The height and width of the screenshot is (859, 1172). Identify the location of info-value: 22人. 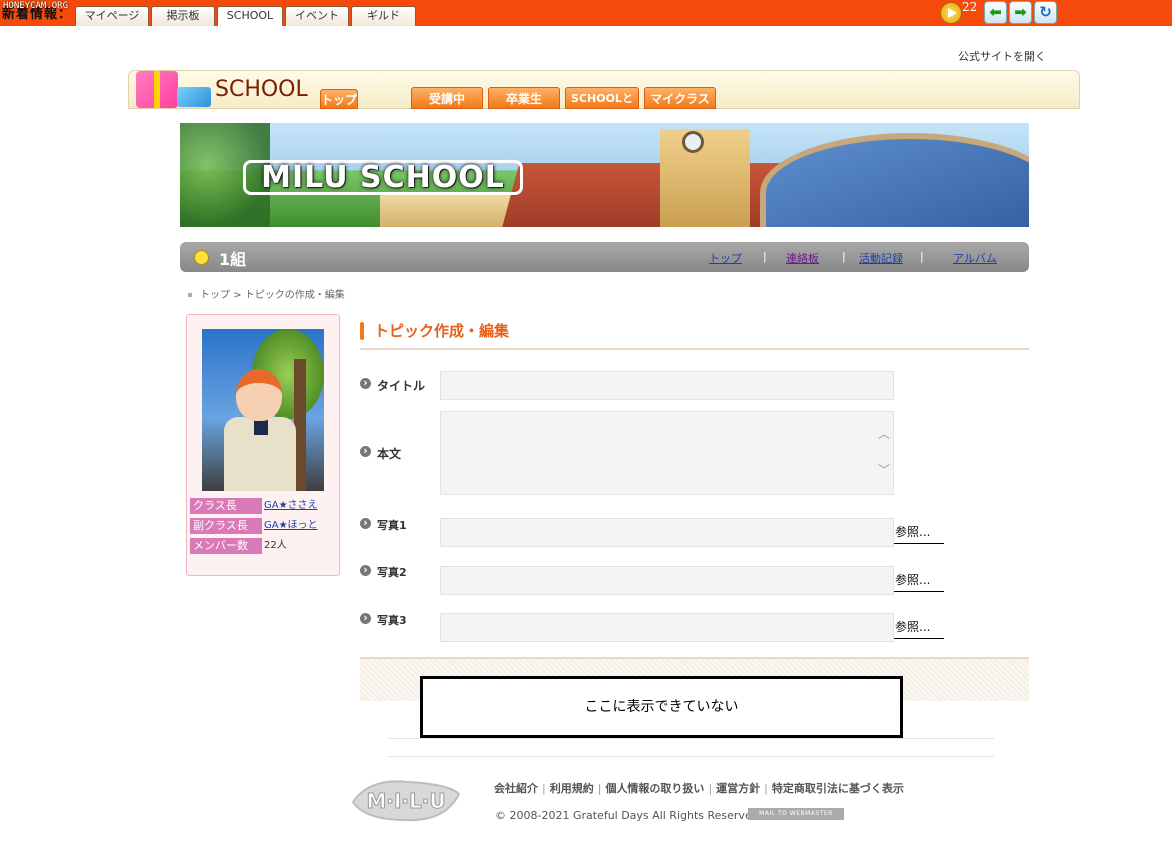
(275, 545).